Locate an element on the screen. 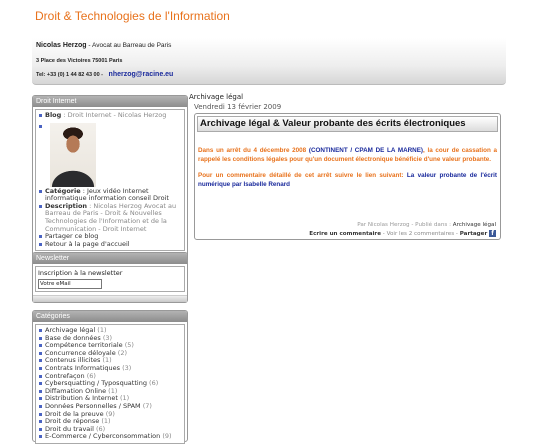 This screenshot has height=444, width=538. meta-author: Par Nicolas Herzog is located at coordinates (383, 225).